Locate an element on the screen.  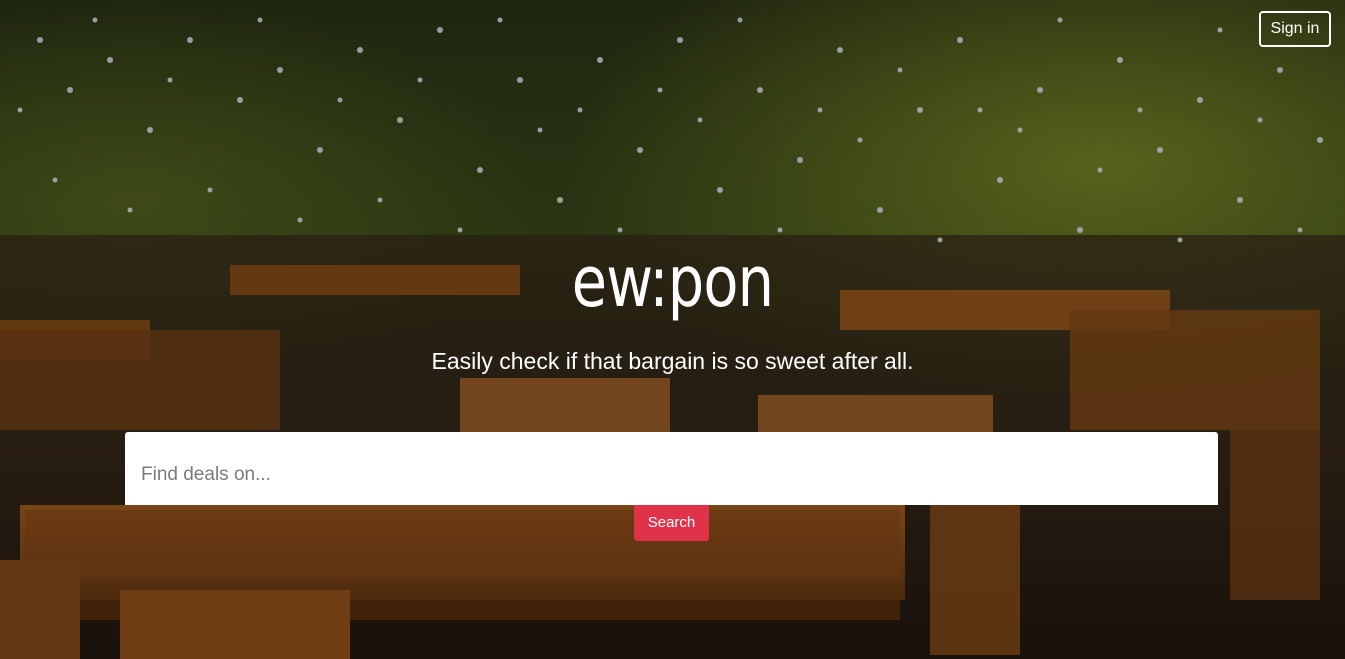
site-logo: ew:pon is located at coordinates (672, 282).